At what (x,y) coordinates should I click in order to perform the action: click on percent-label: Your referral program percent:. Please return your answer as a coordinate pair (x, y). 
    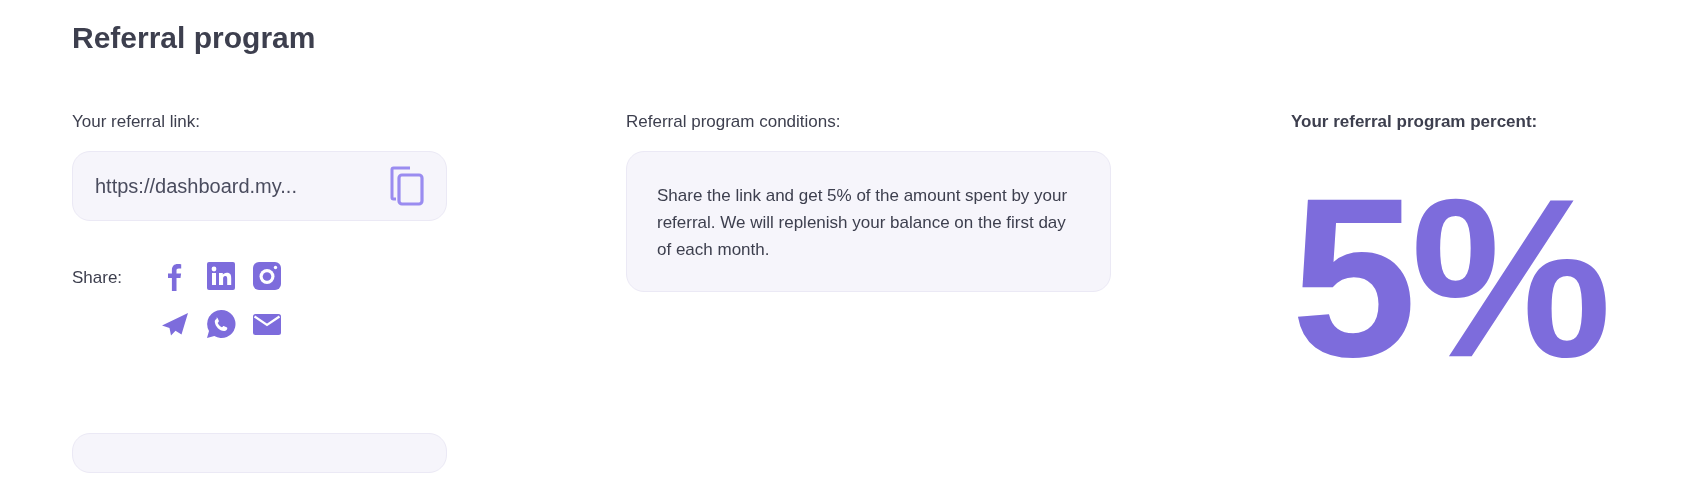
    Looking at the image, I should click on (1415, 122).